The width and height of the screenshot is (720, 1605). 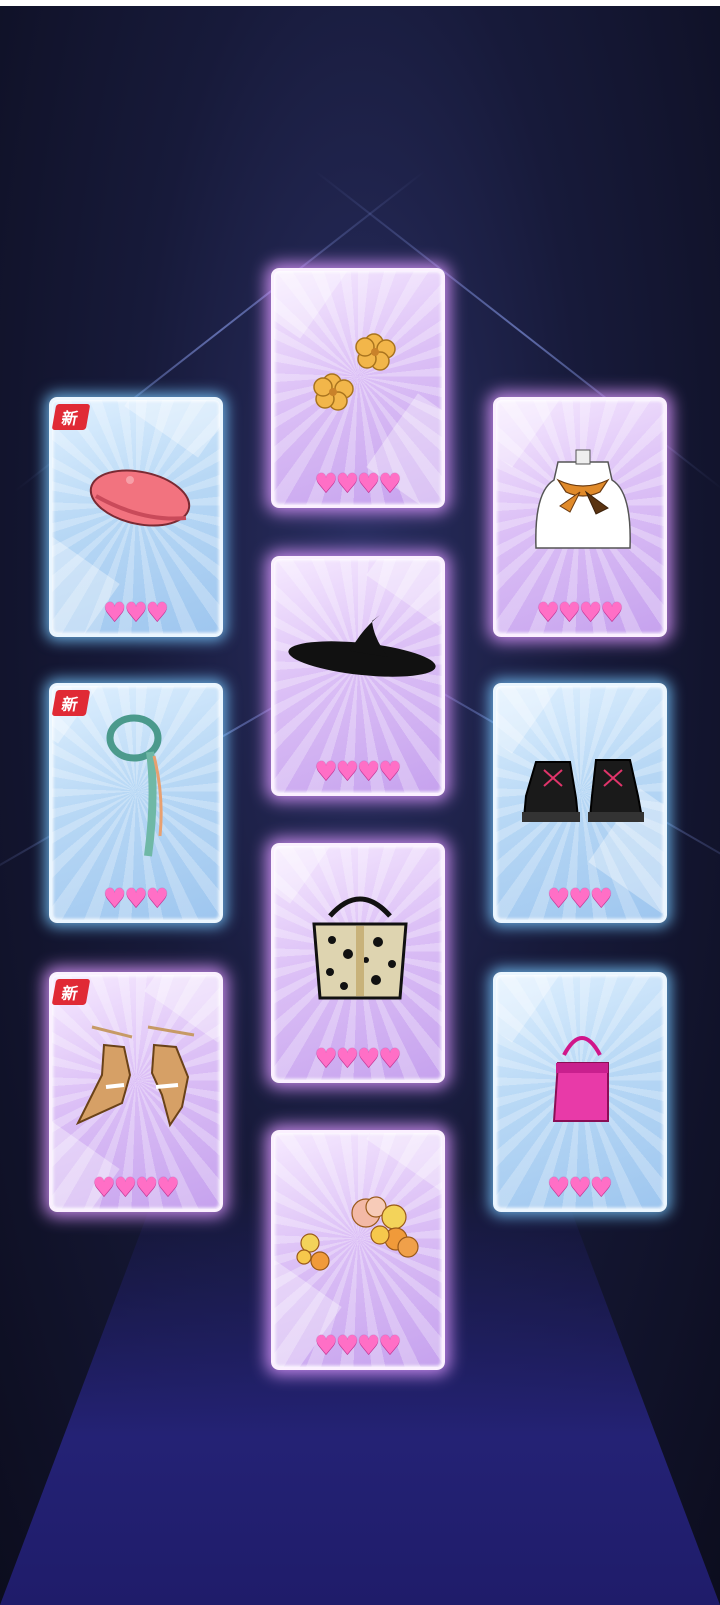 What do you see at coordinates (360, 3) in the screenshot?
I see `top-band` at bounding box center [360, 3].